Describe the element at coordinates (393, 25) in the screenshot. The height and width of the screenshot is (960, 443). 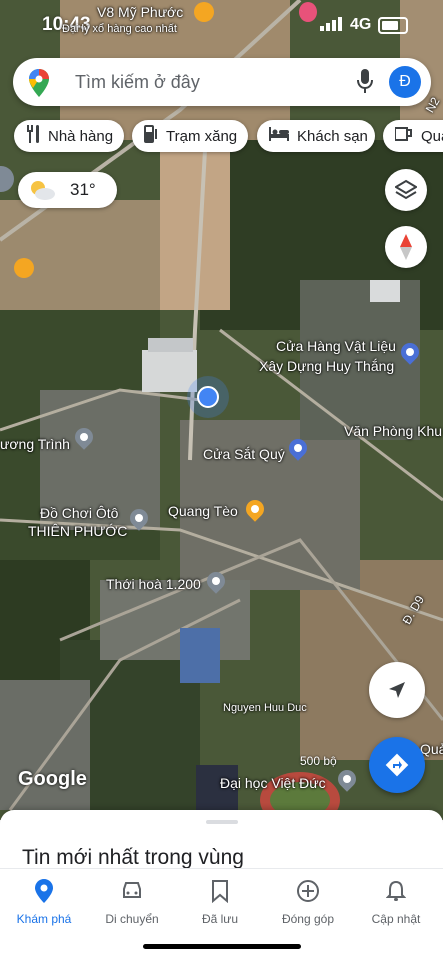
I see `battery-icon` at that location.